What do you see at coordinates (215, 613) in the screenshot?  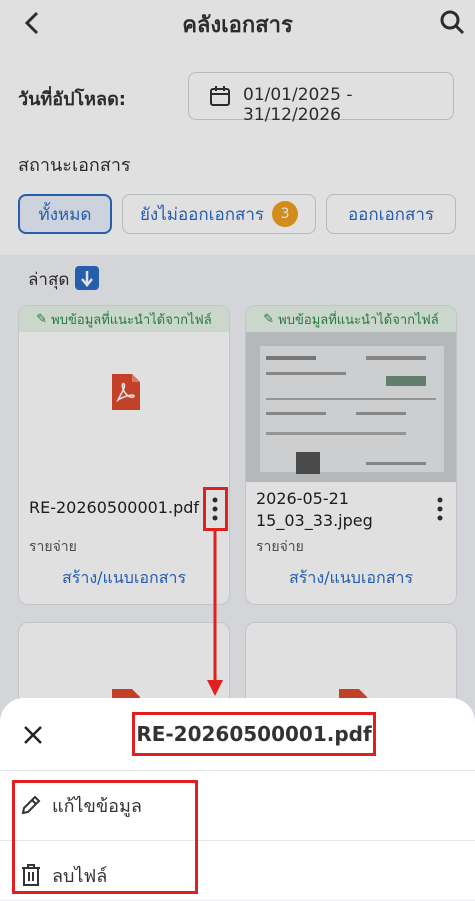 I see `annotation-arrow-icon` at bounding box center [215, 613].